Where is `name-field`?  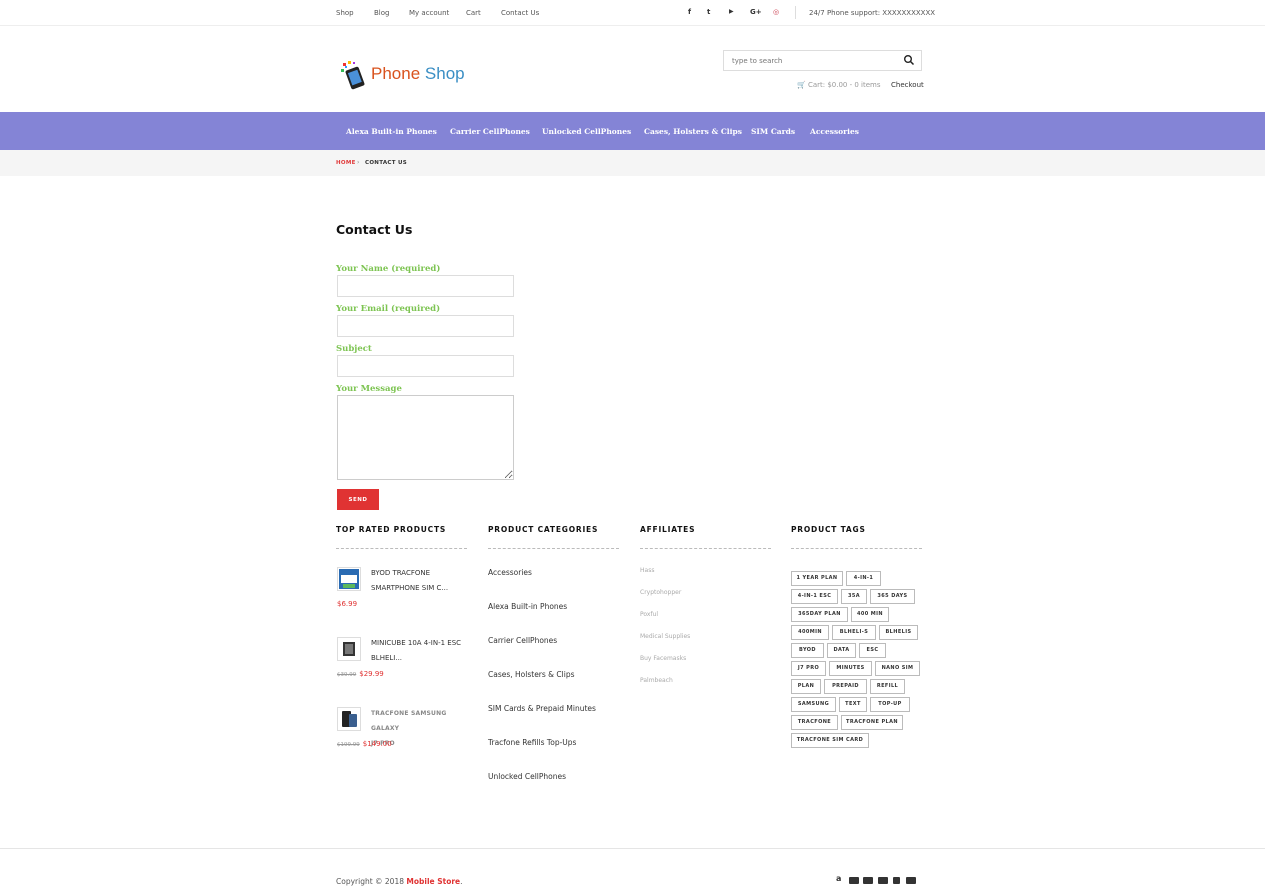
name-field is located at coordinates (425, 286).